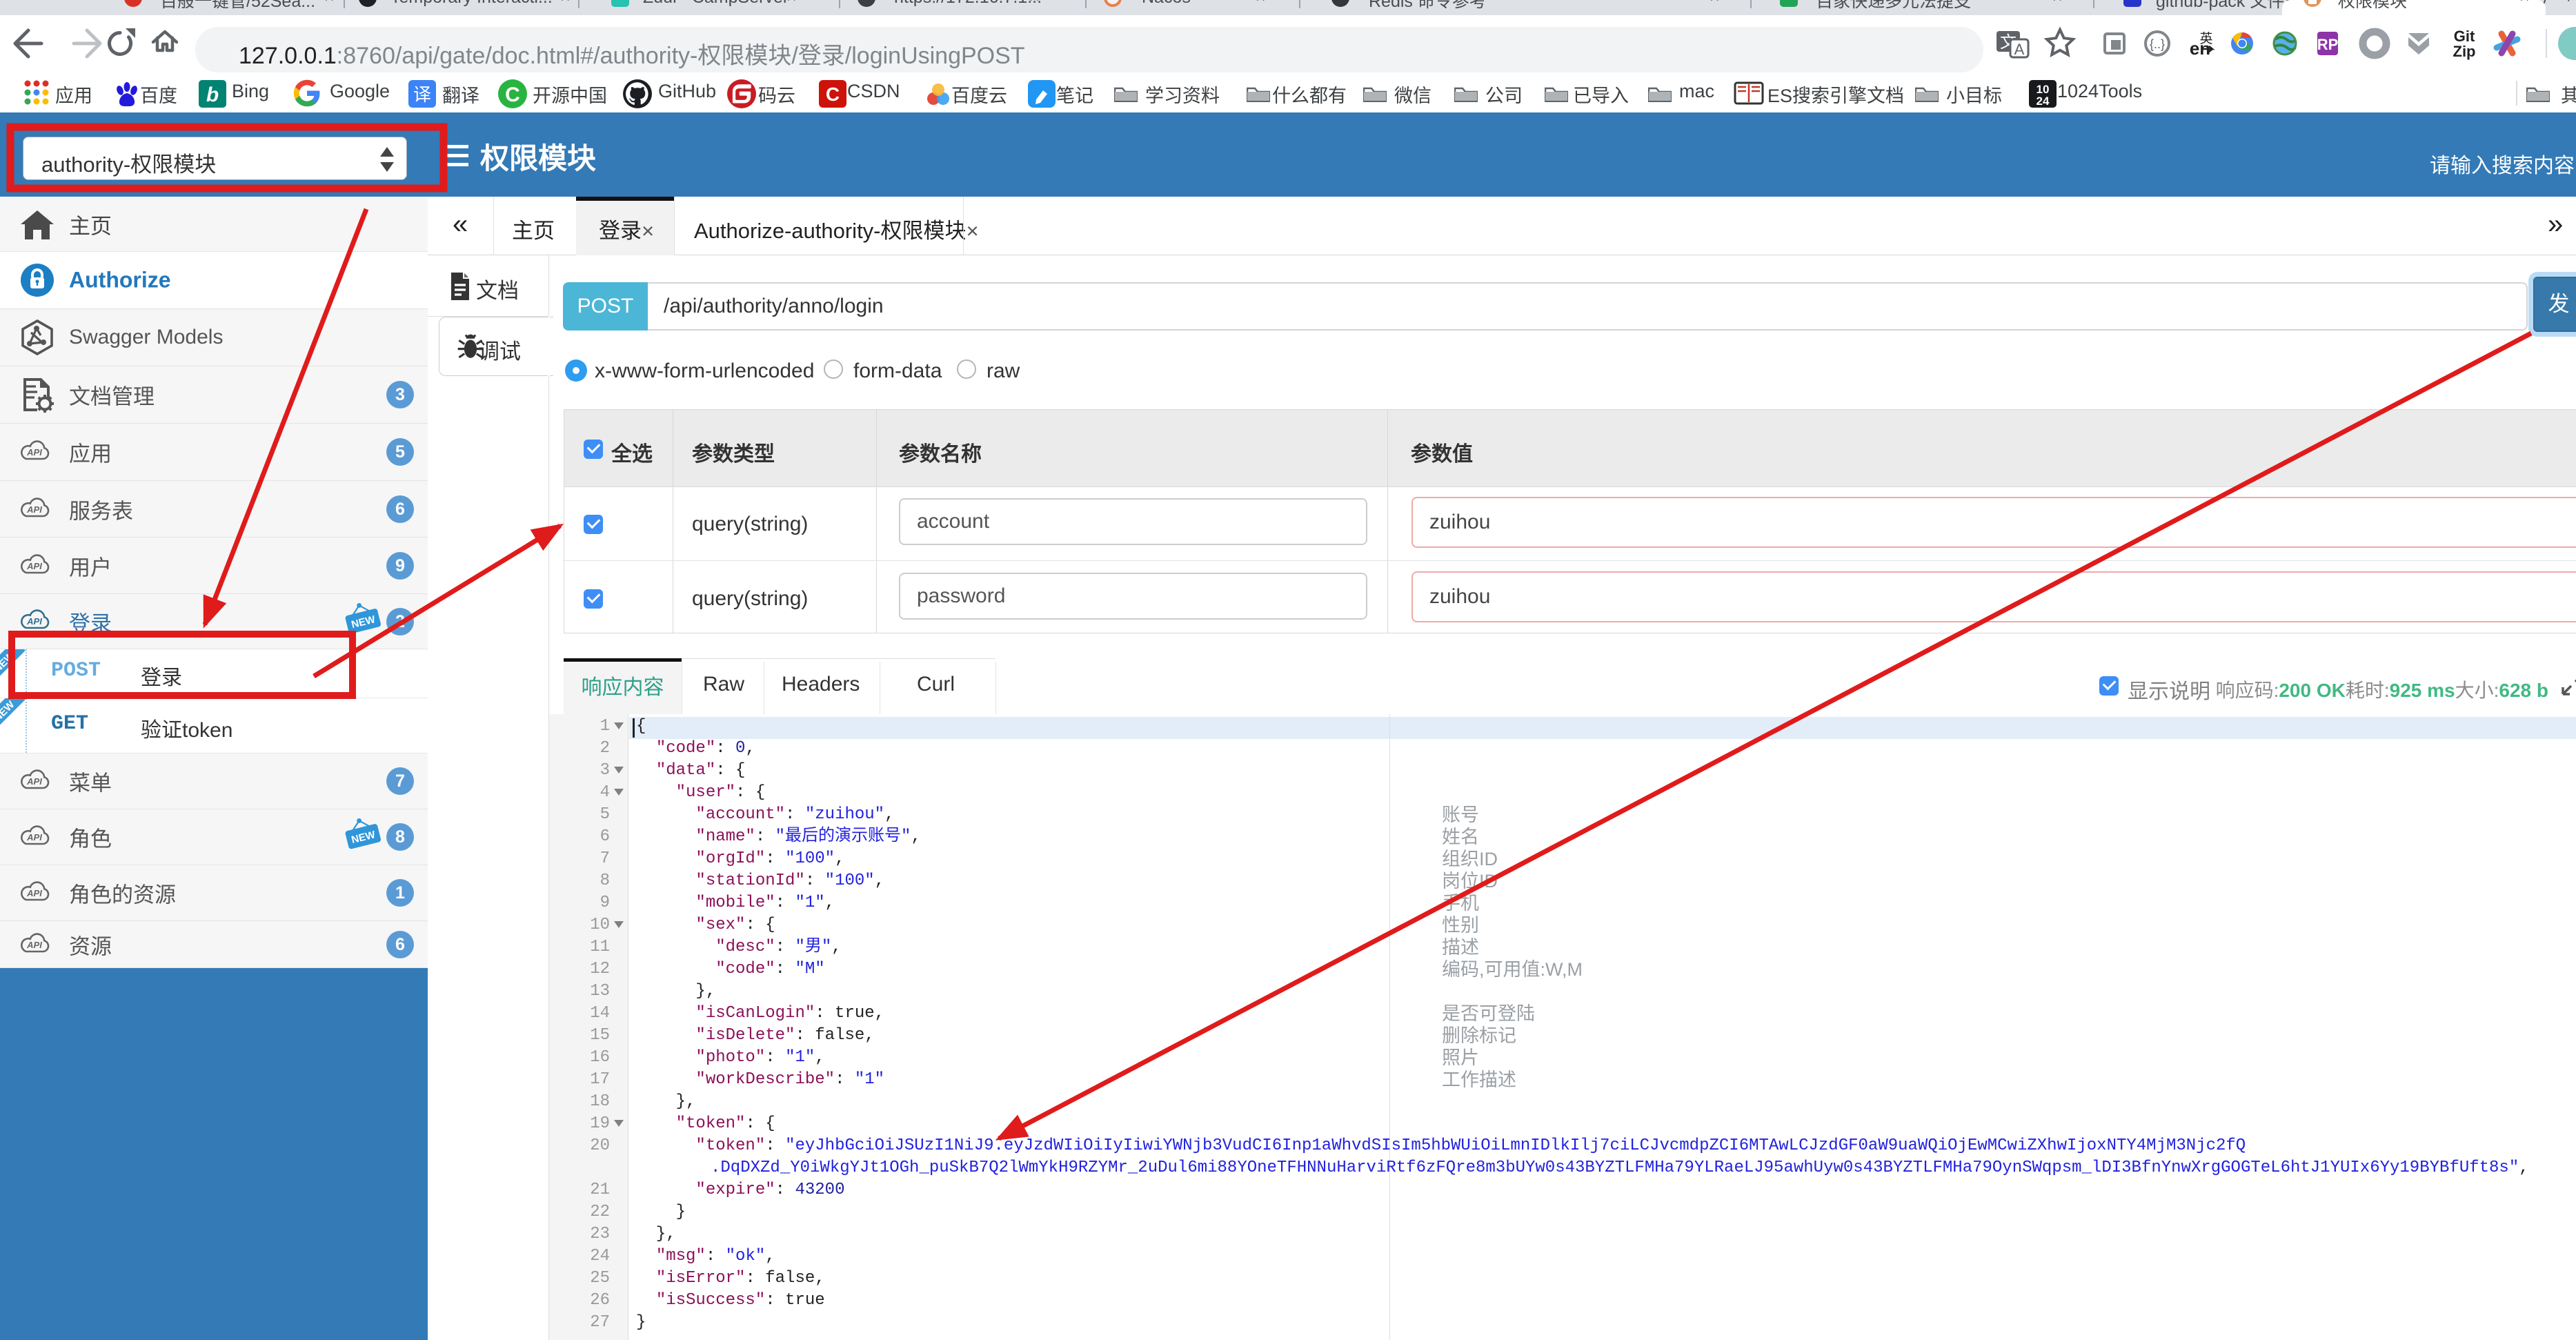 This screenshot has height=1340, width=2576. What do you see at coordinates (2043, 101) in the screenshot?
I see `svg-text: 24` at bounding box center [2043, 101].